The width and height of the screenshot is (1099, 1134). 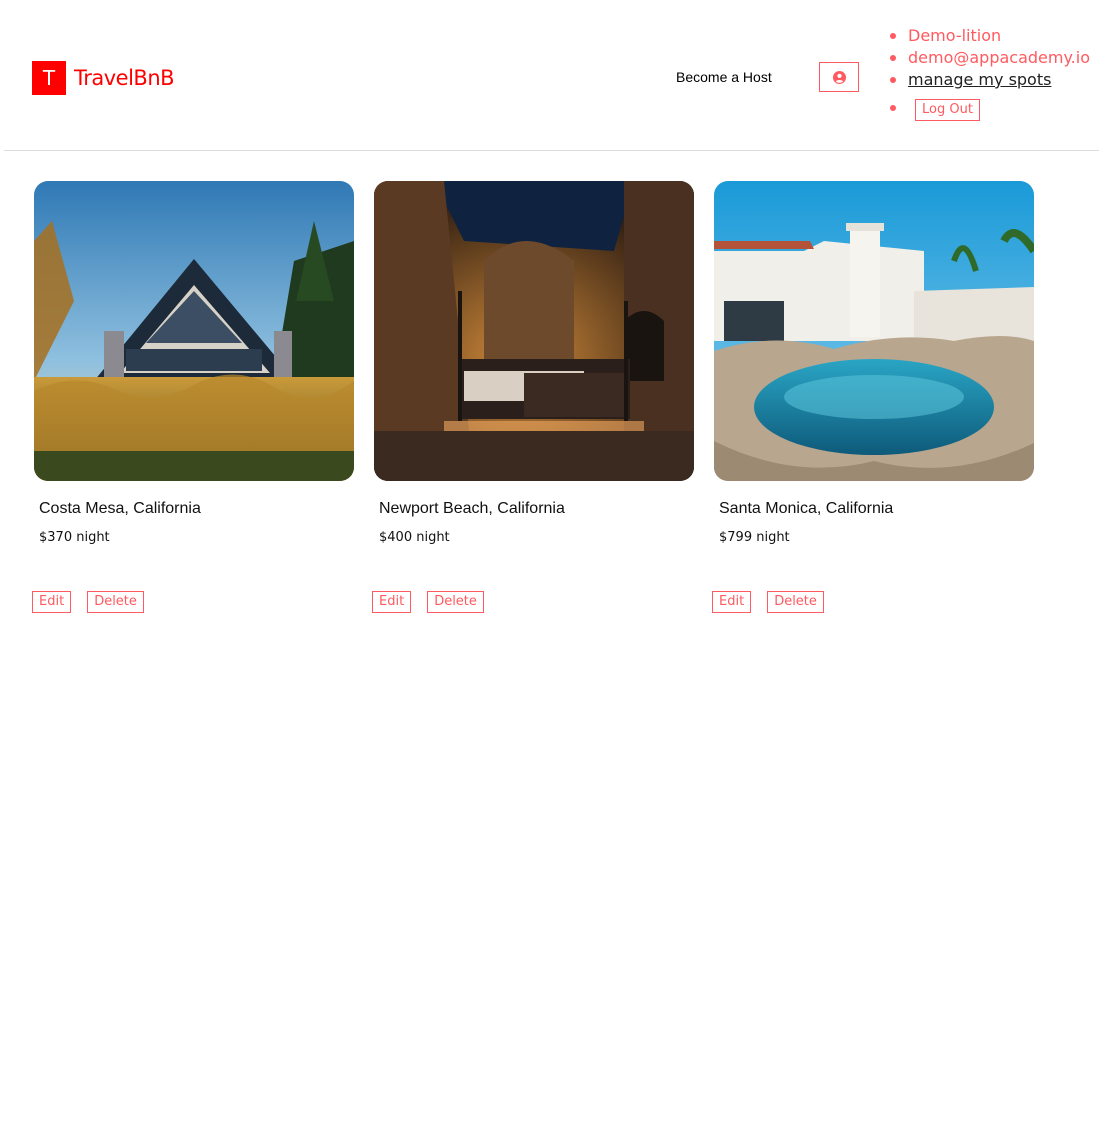 I want to click on logo-text: TravelBnB, so click(x=124, y=78).